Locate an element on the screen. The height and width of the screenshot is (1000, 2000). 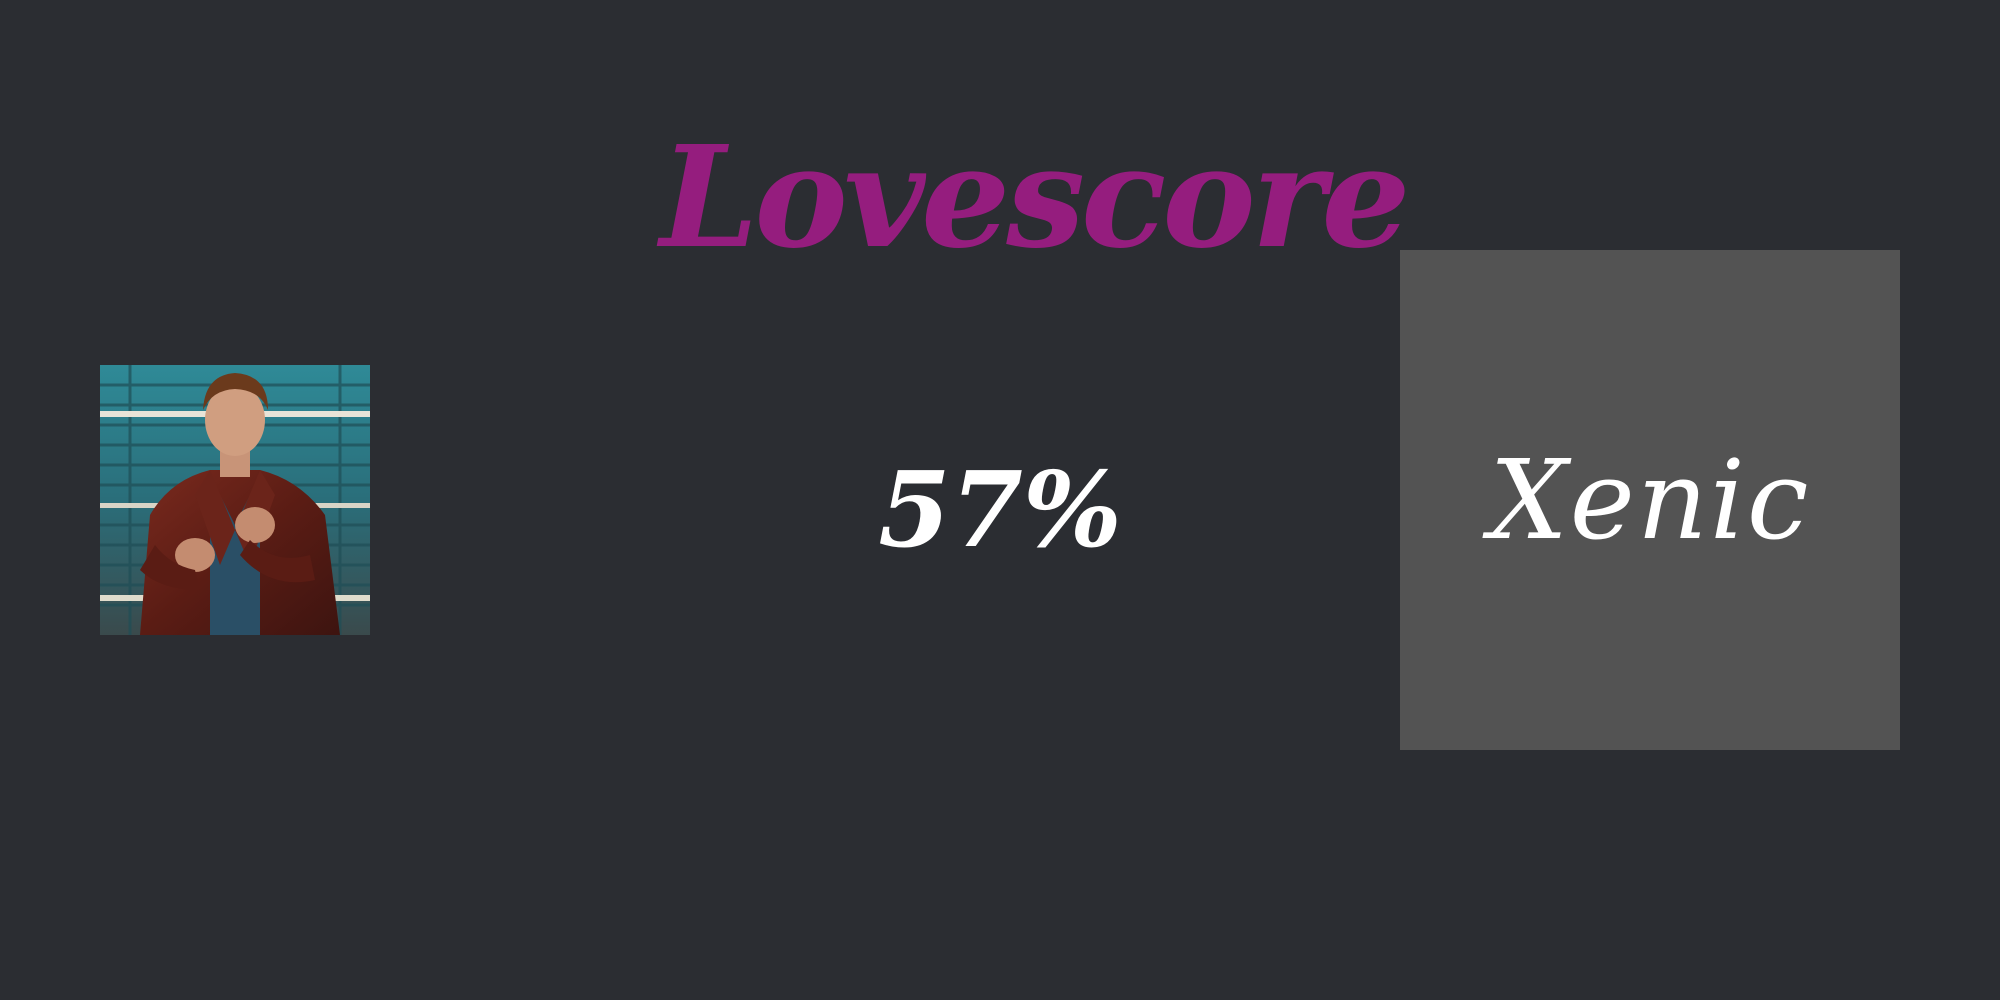
partner-name: Xenic is located at coordinates (1650, 500).